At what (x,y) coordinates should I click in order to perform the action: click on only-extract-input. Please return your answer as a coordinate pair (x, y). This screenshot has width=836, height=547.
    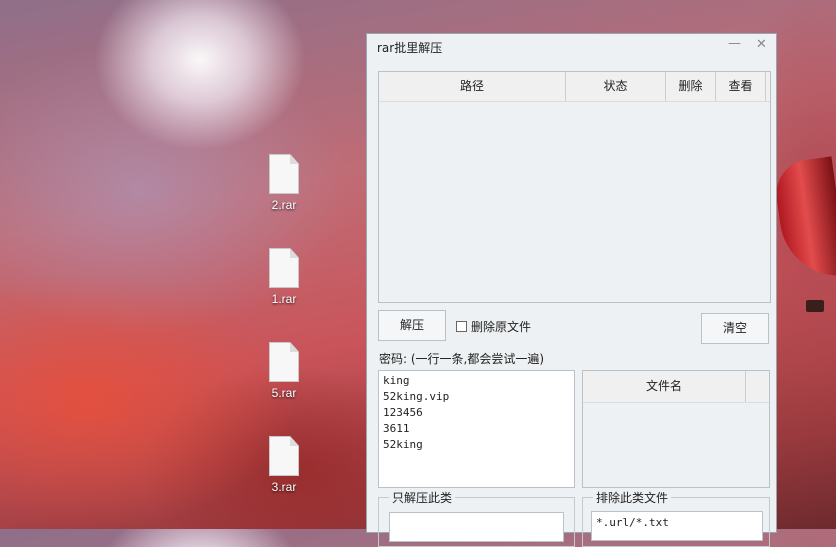
    Looking at the image, I should click on (476, 527).